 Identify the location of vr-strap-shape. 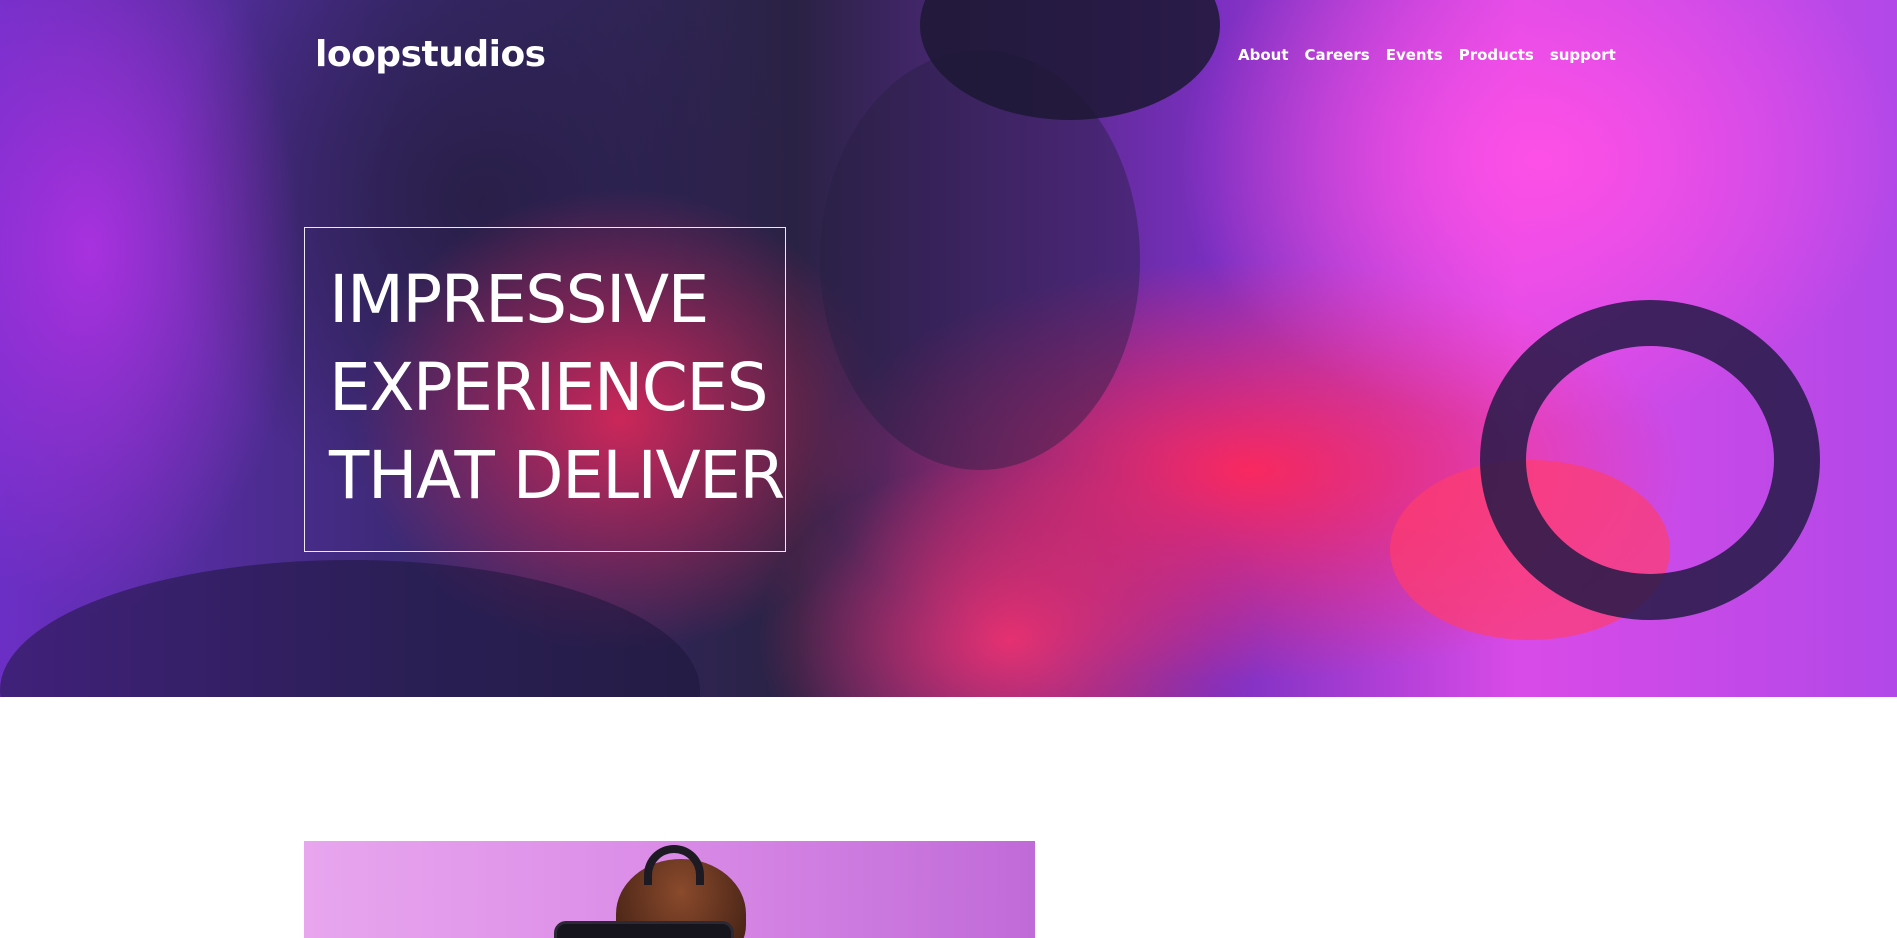
(674, 865).